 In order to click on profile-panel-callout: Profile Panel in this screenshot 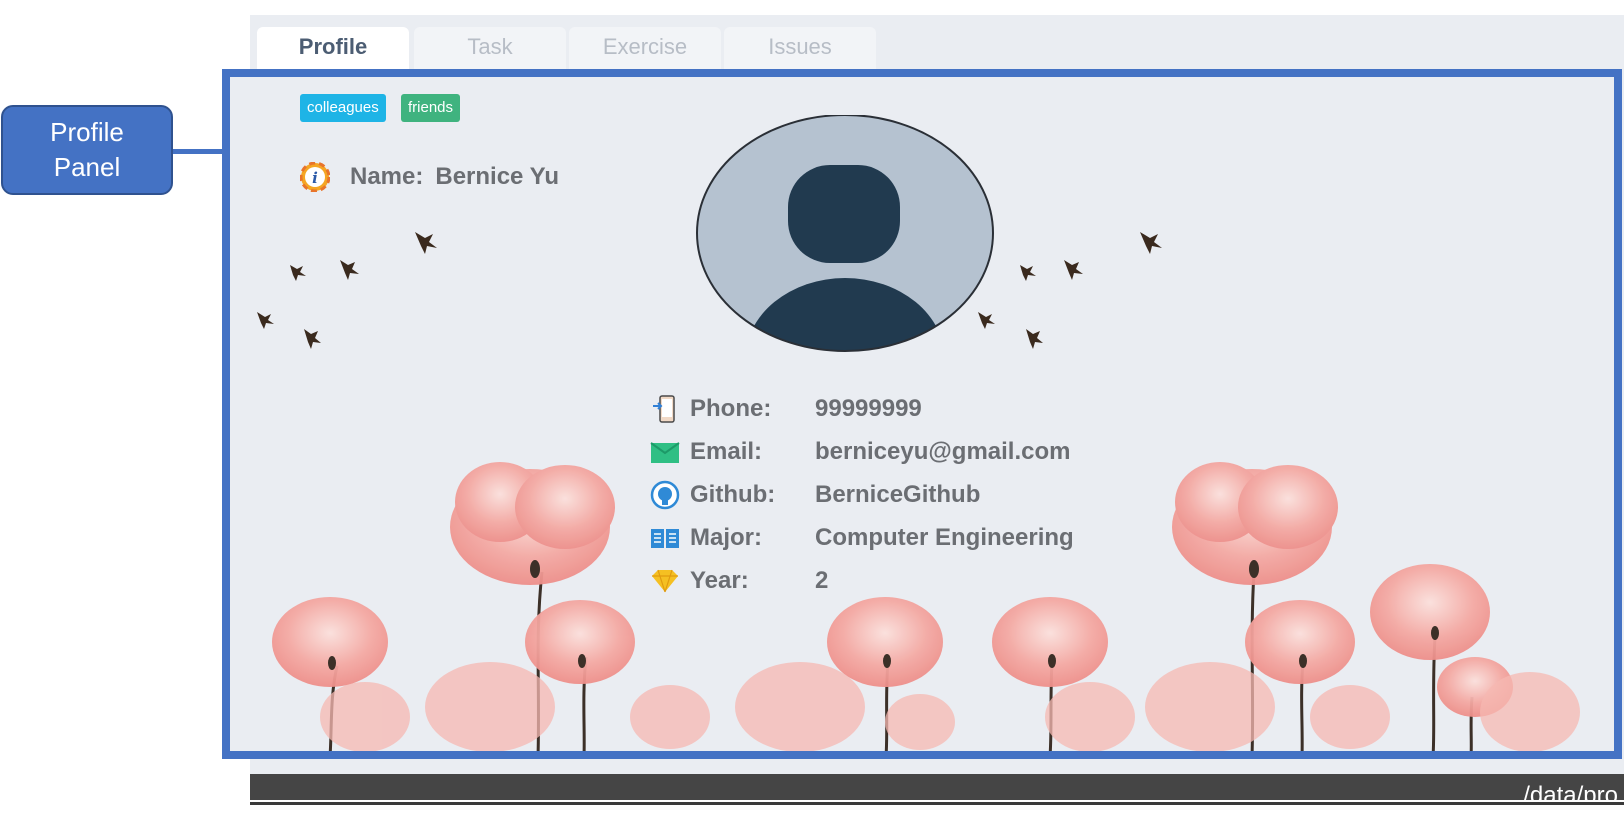, I will do `click(87, 150)`.